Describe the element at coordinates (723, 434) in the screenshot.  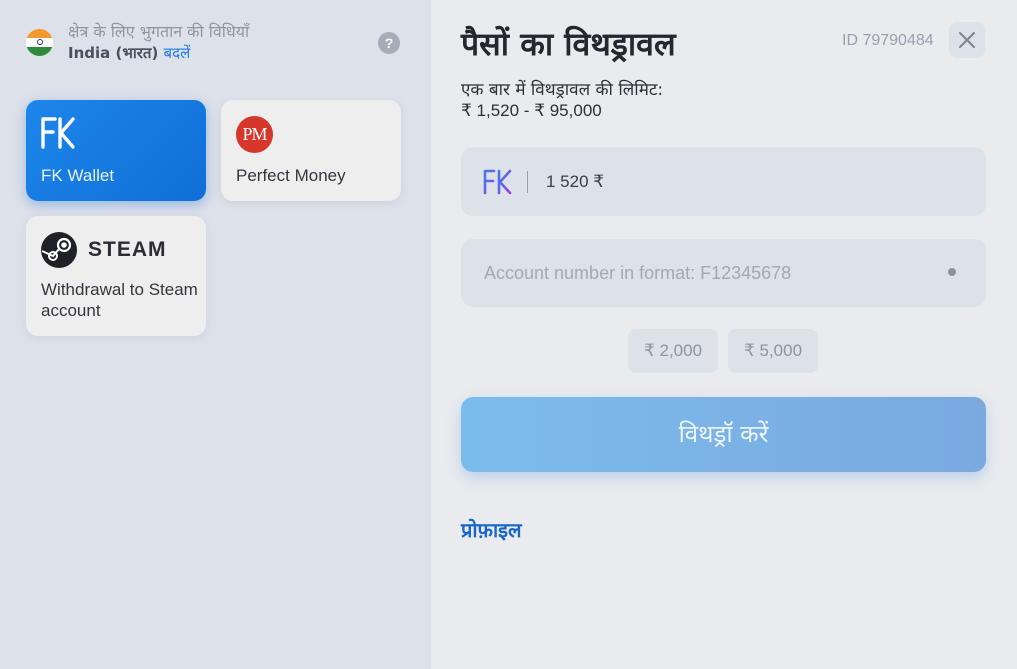
I see `withdraw-button: विथड्रॉ करें` at that location.